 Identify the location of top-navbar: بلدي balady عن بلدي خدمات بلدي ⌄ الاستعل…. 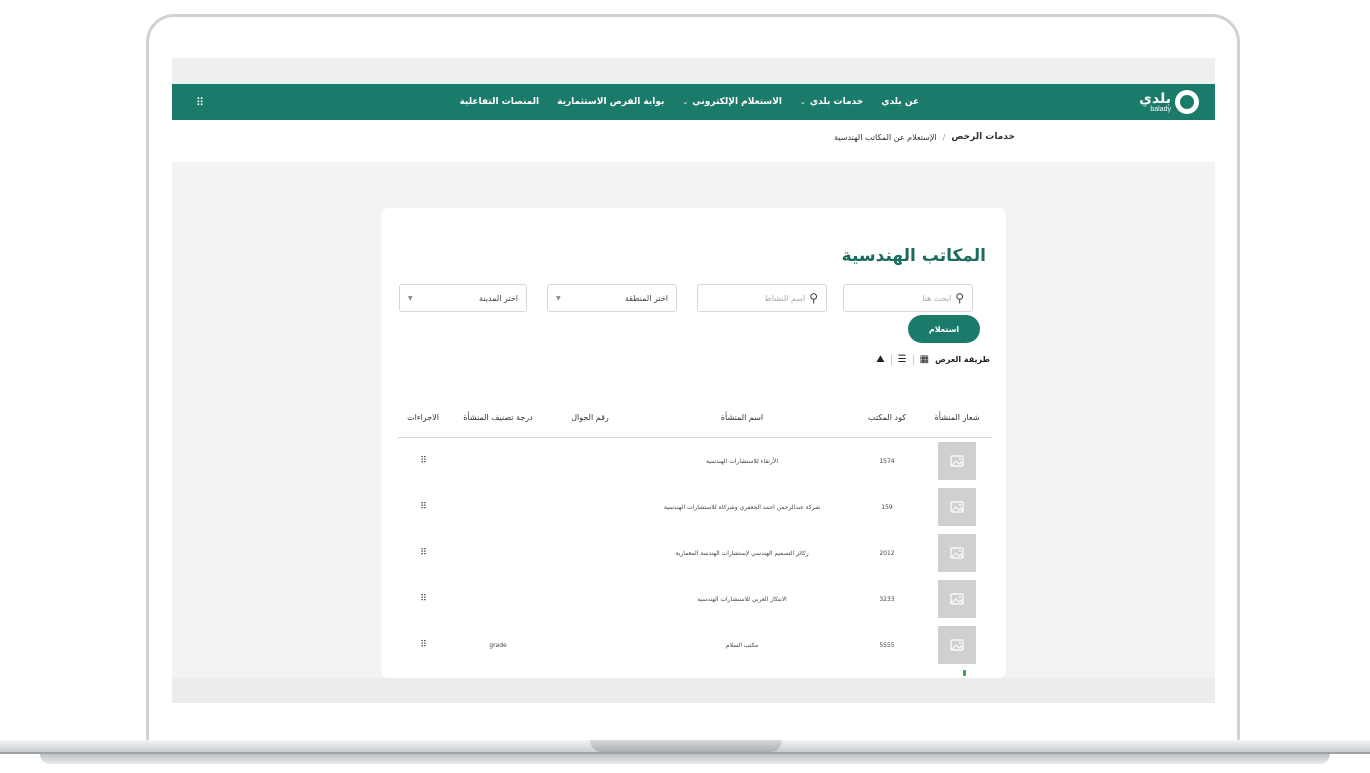
(693, 102).